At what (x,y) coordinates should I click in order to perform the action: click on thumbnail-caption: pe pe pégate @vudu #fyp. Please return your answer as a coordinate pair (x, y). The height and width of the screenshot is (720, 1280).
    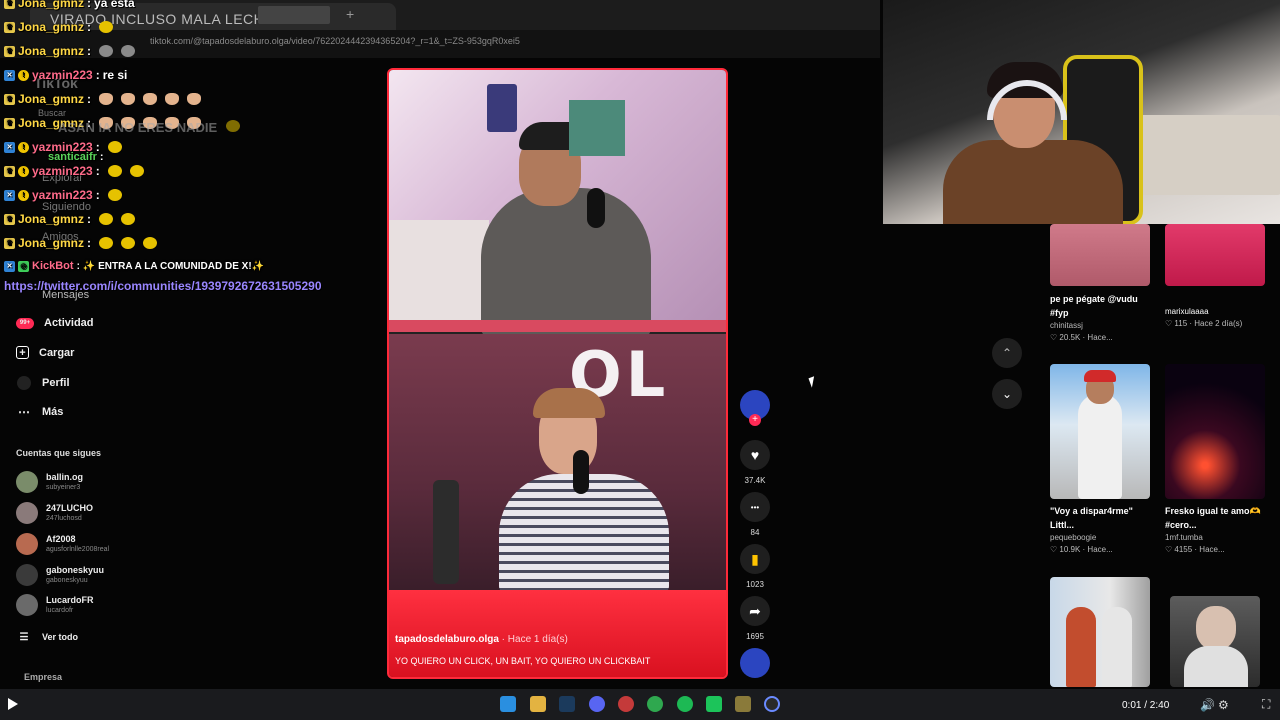
    Looking at the image, I should click on (1094, 306).